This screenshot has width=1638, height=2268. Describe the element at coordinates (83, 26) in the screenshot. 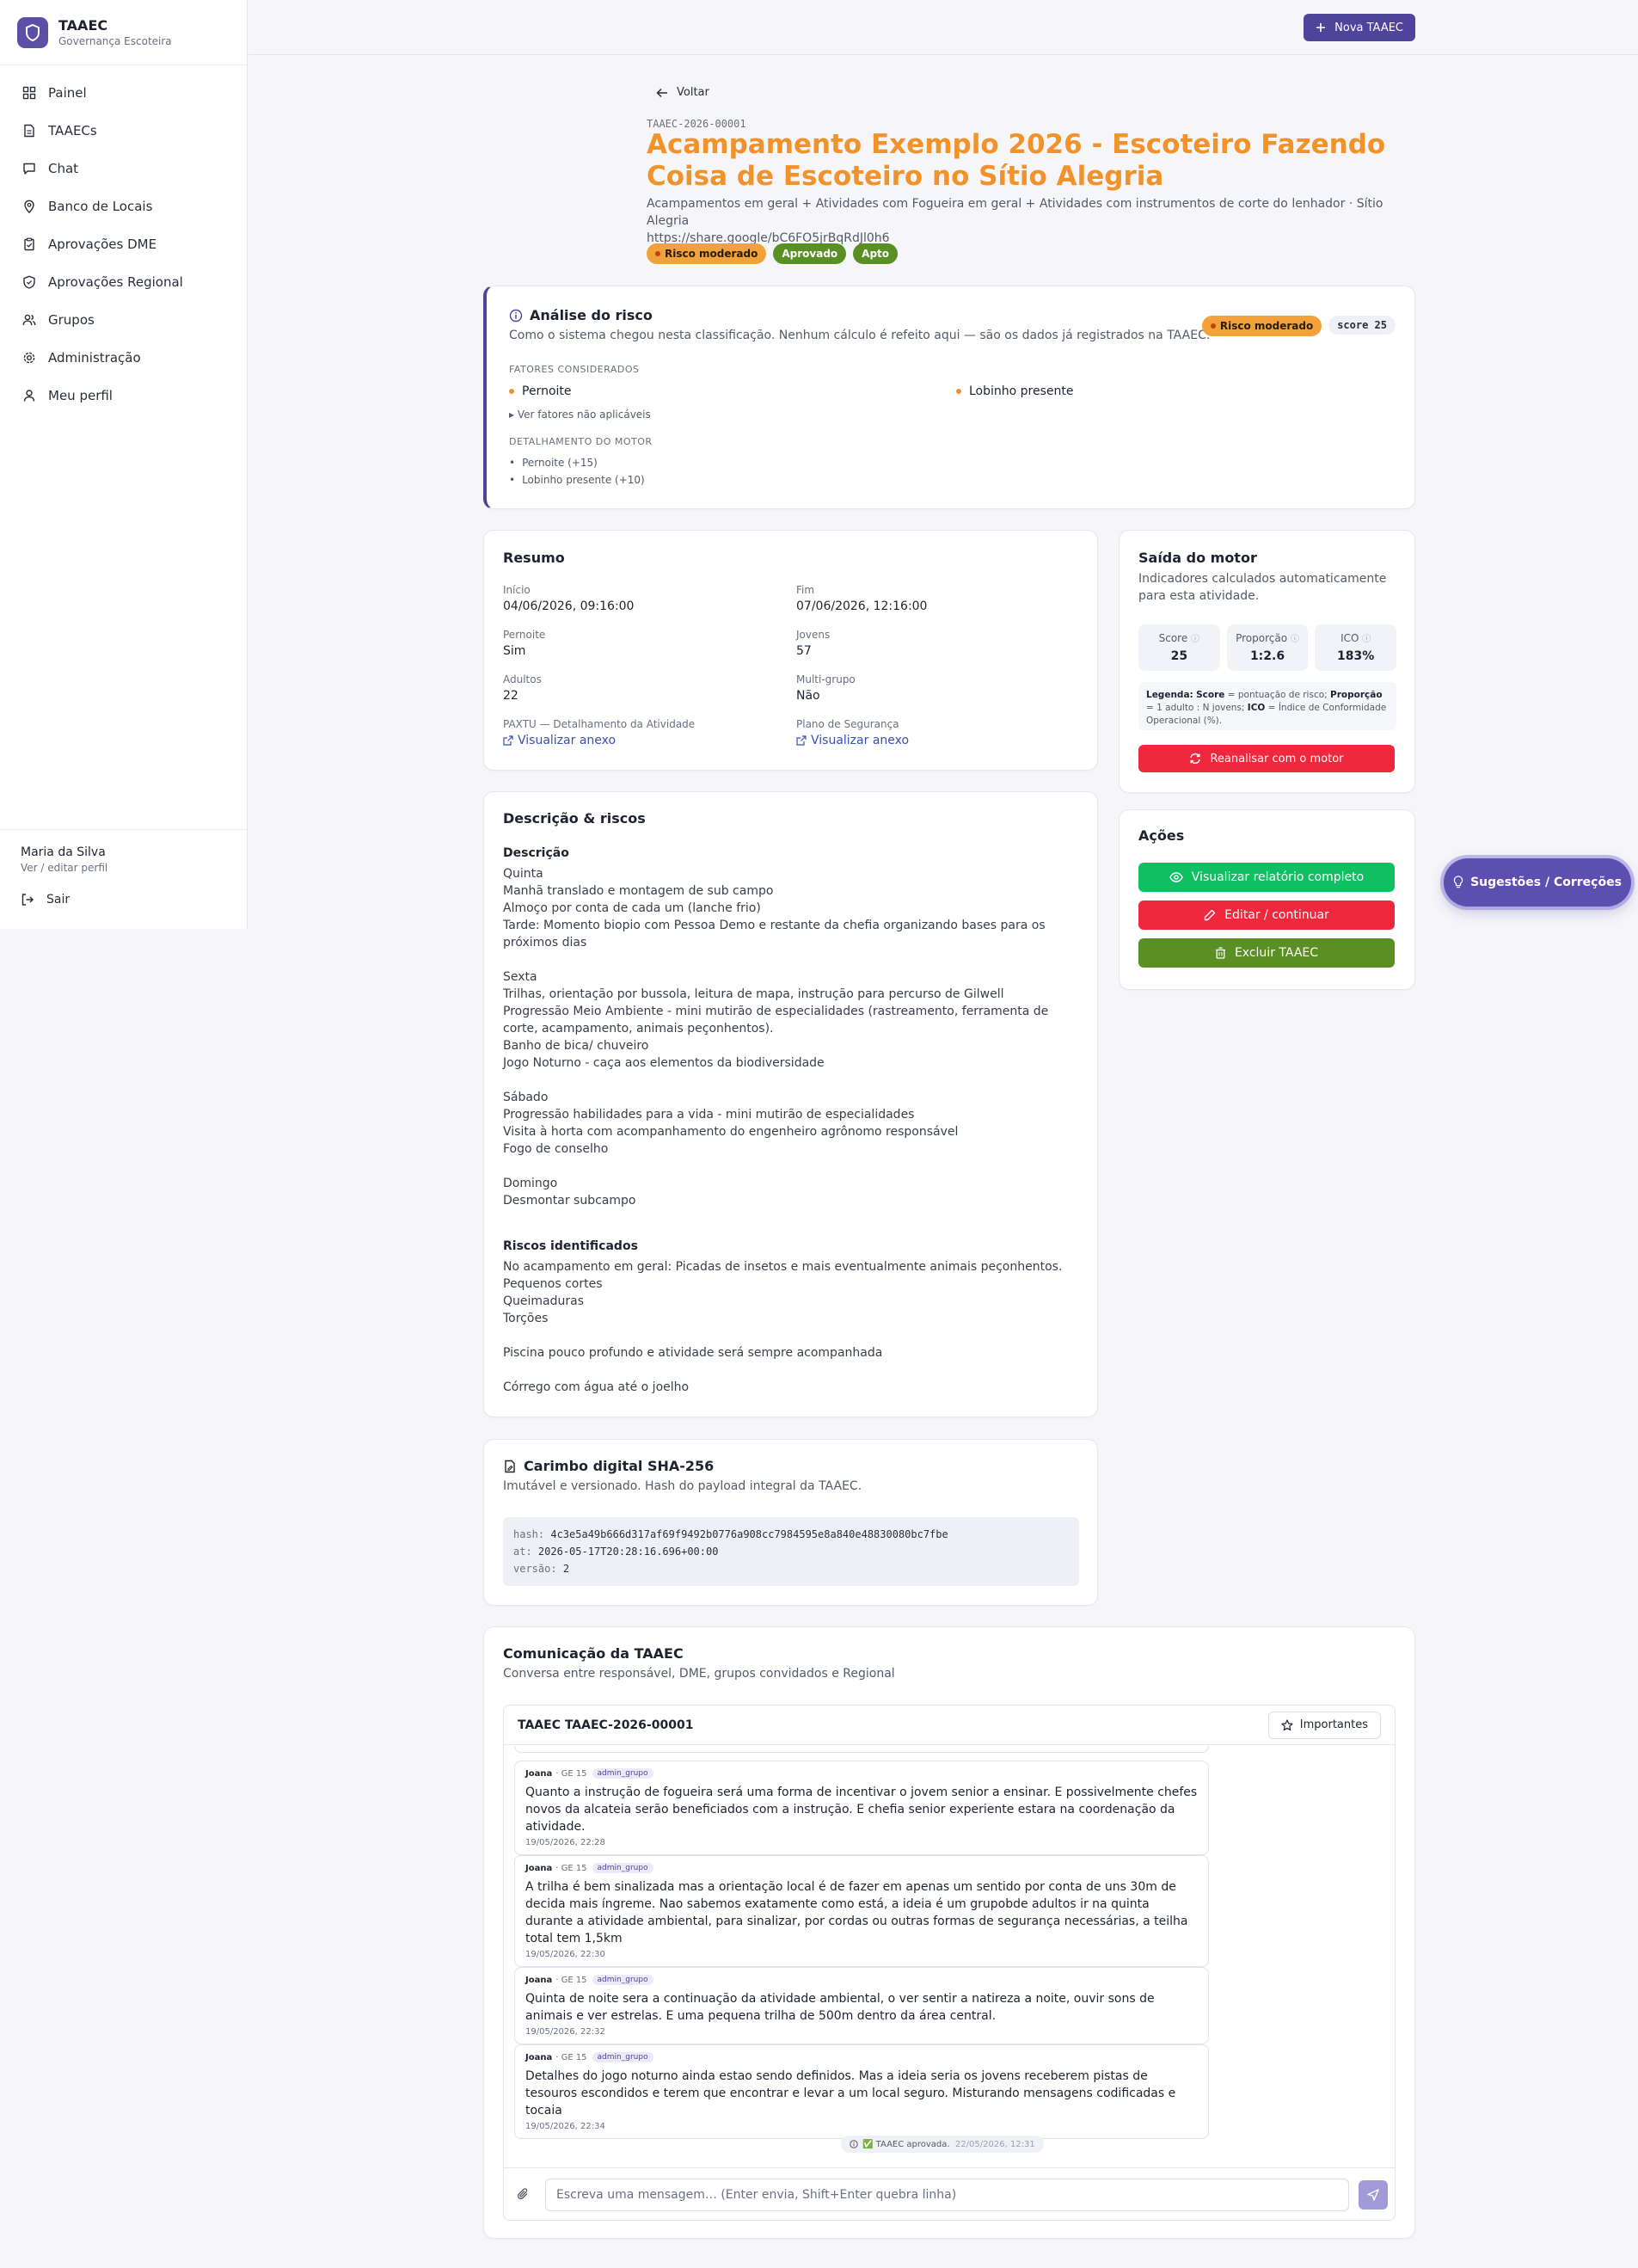

I see `brand-title: TAAEC` at that location.